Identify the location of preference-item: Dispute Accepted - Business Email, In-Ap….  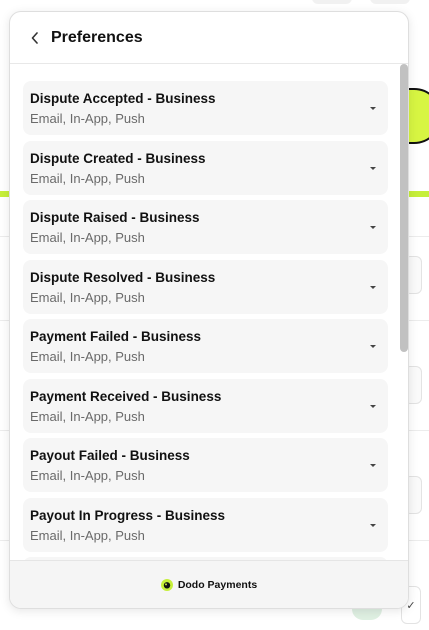
(205, 108).